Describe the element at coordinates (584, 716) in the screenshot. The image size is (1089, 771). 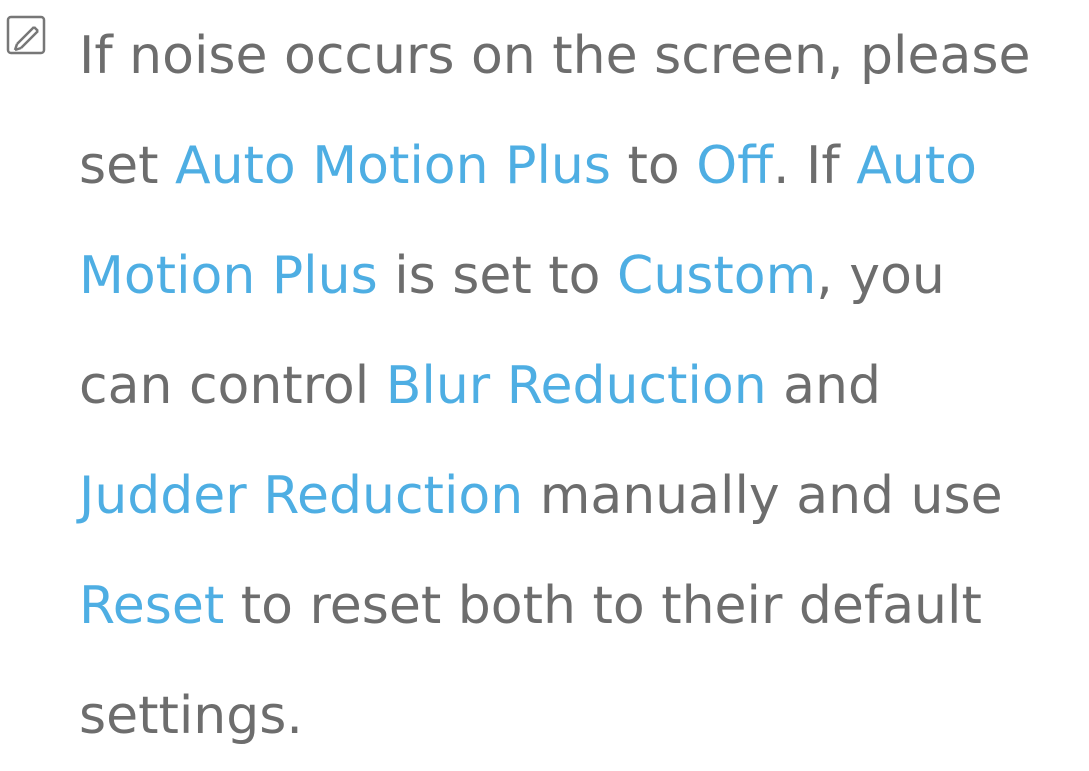
I see `note-line: settings.` at that location.